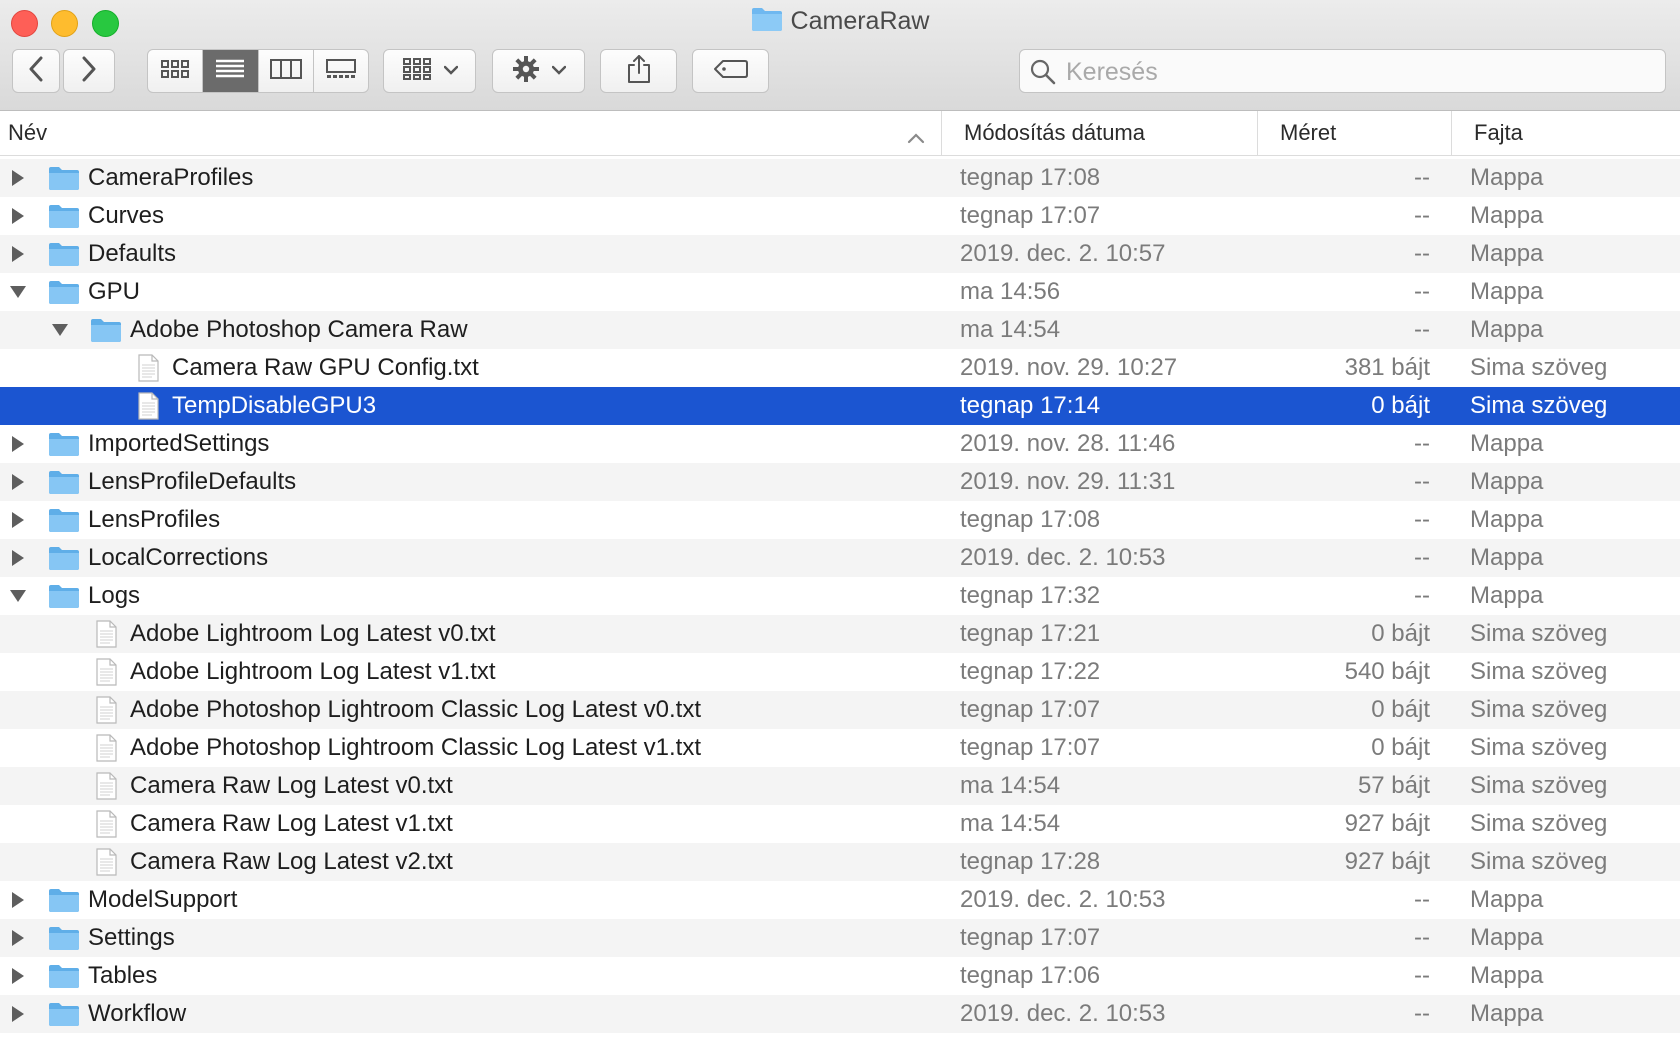 Image resolution: width=1680 pixels, height=1044 pixels. What do you see at coordinates (1361, 72) in the screenshot?
I see `search-input` at bounding box center [1361, 72].